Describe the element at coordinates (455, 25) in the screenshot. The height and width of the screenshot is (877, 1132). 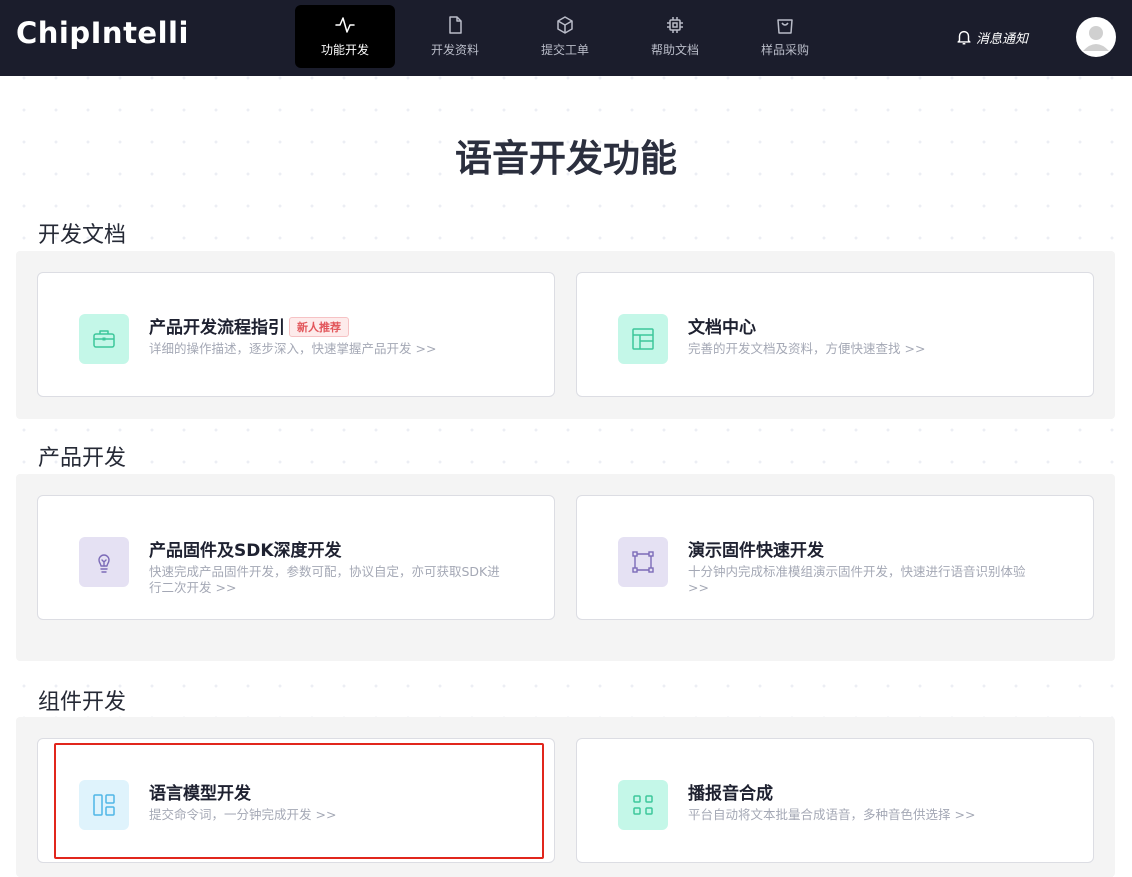
I see `document-icon` at that location.